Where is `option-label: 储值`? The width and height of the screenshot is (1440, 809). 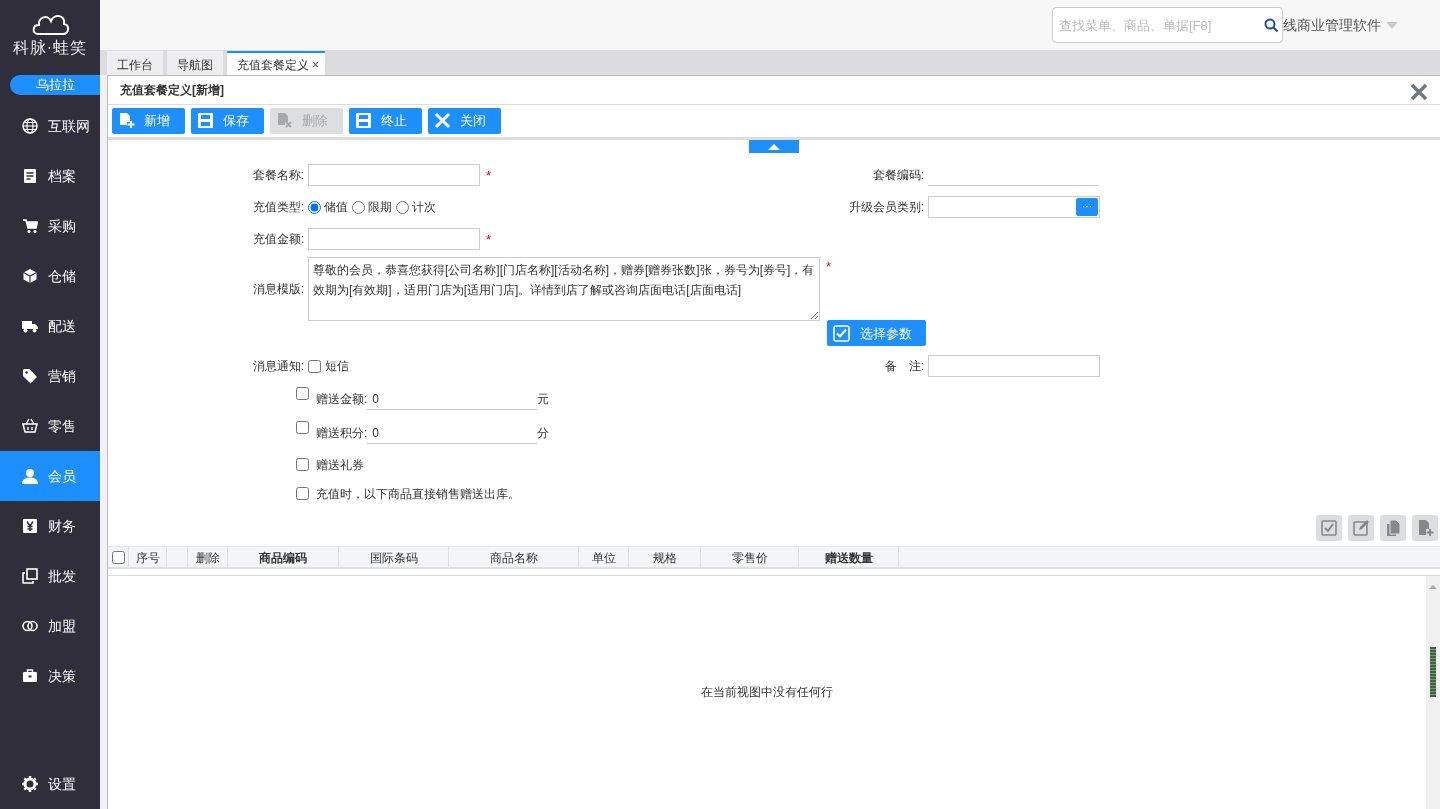
option-label: 储值 is located at coordinates (336, 208).